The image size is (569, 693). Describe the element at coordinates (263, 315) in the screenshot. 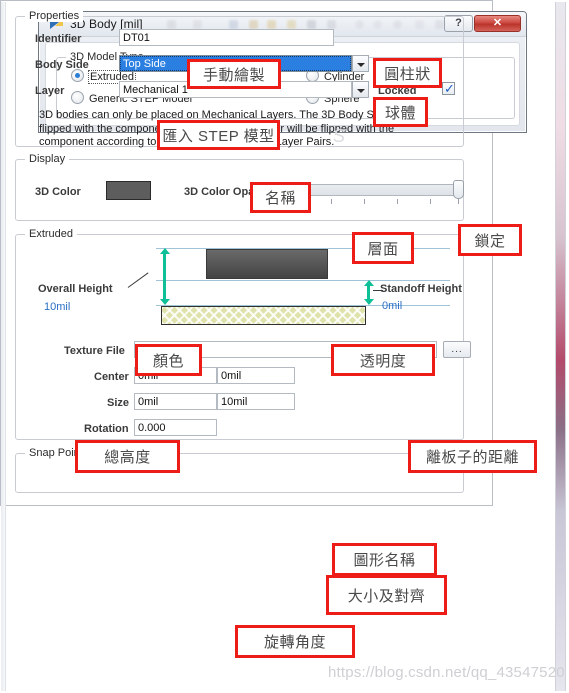

I see `board-preview` at that location.